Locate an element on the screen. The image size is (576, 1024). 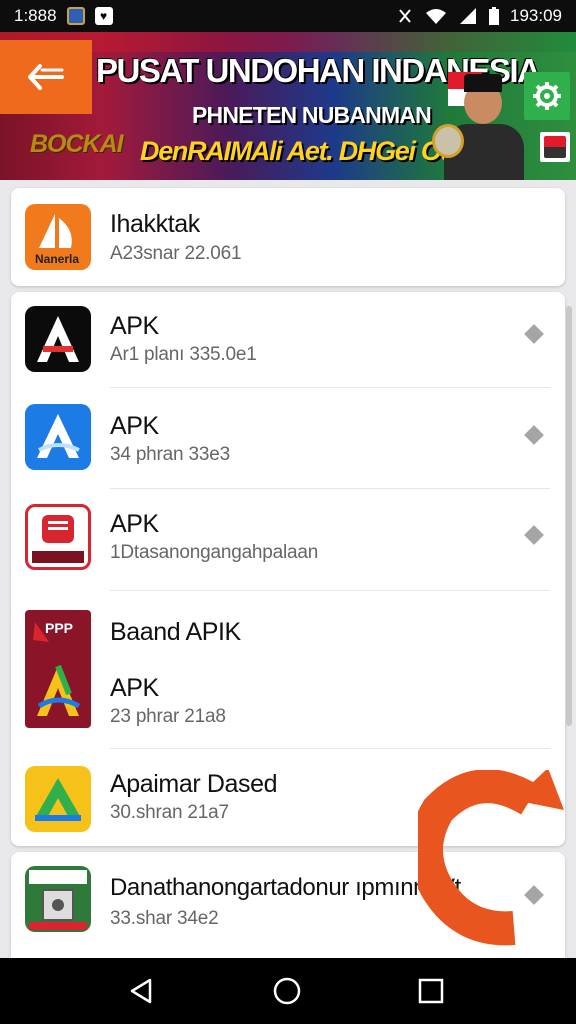
item-heading: Baand APIK is located at coordinates (175, 632).